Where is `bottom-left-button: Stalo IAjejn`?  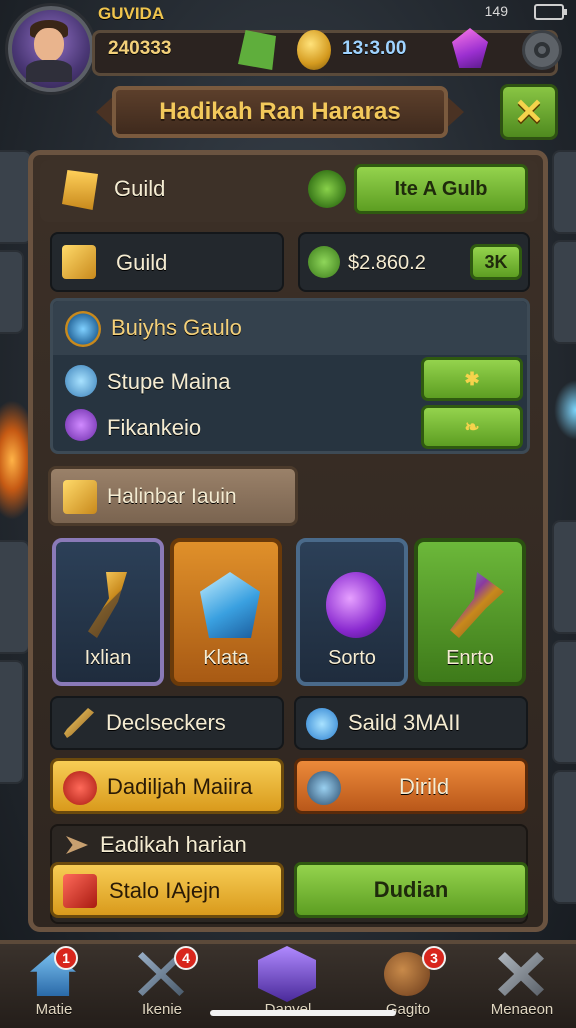 bottom-left-button: Stalo IAjejn is located at coordinates (167, 890).